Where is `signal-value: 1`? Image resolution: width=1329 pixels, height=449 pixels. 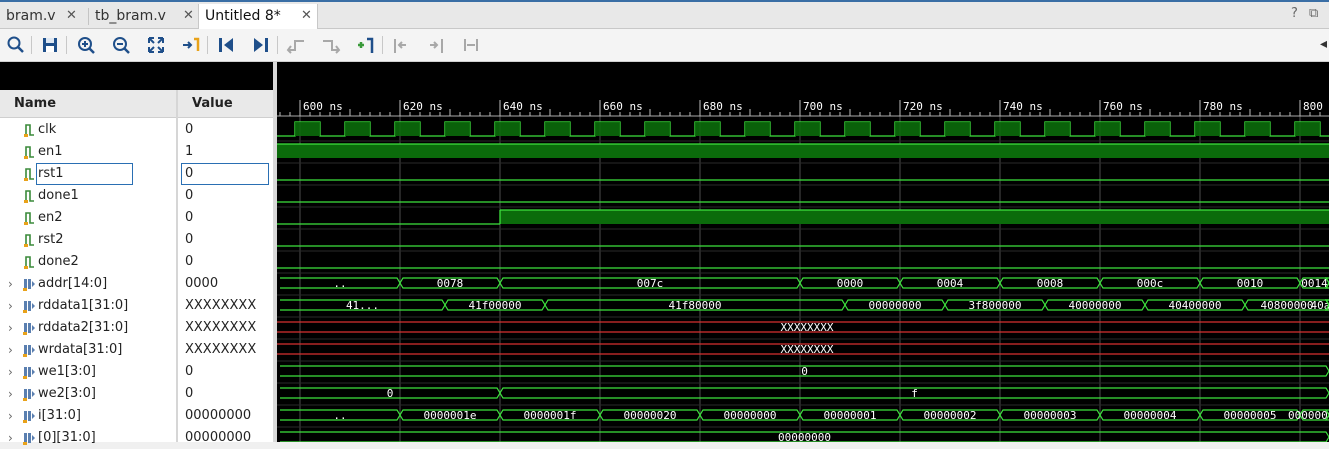
signal-value: 1 is located at coordinates (189, 151).